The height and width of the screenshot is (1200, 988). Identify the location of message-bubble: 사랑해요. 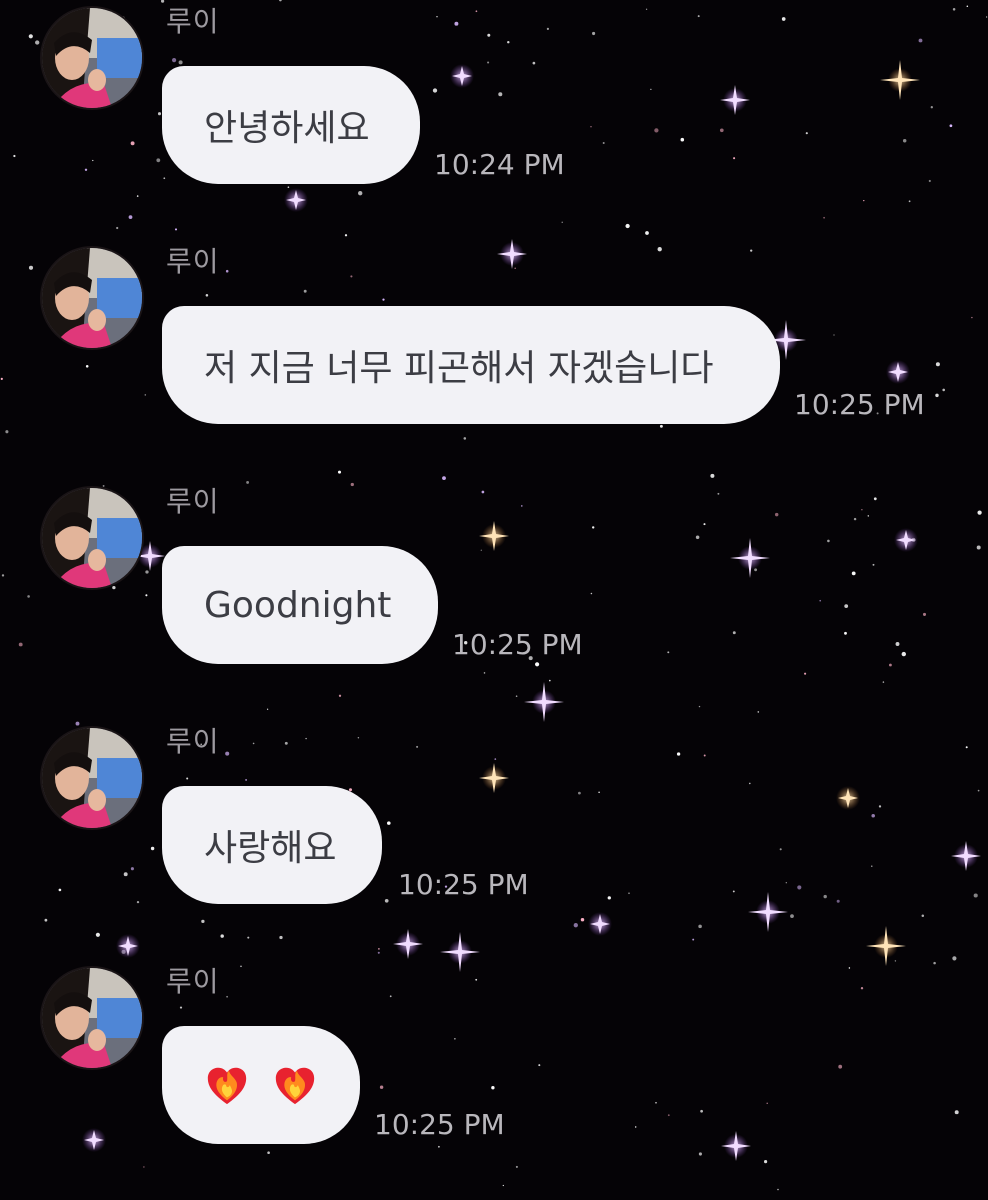
(272, 845).